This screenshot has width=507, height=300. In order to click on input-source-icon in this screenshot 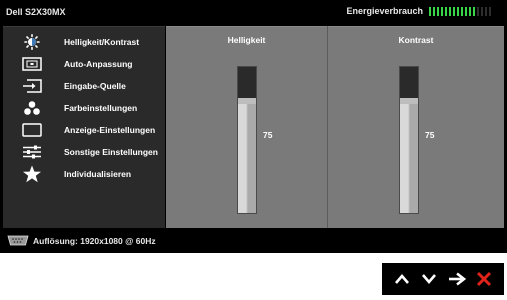, I will do `click(32, 86)`.